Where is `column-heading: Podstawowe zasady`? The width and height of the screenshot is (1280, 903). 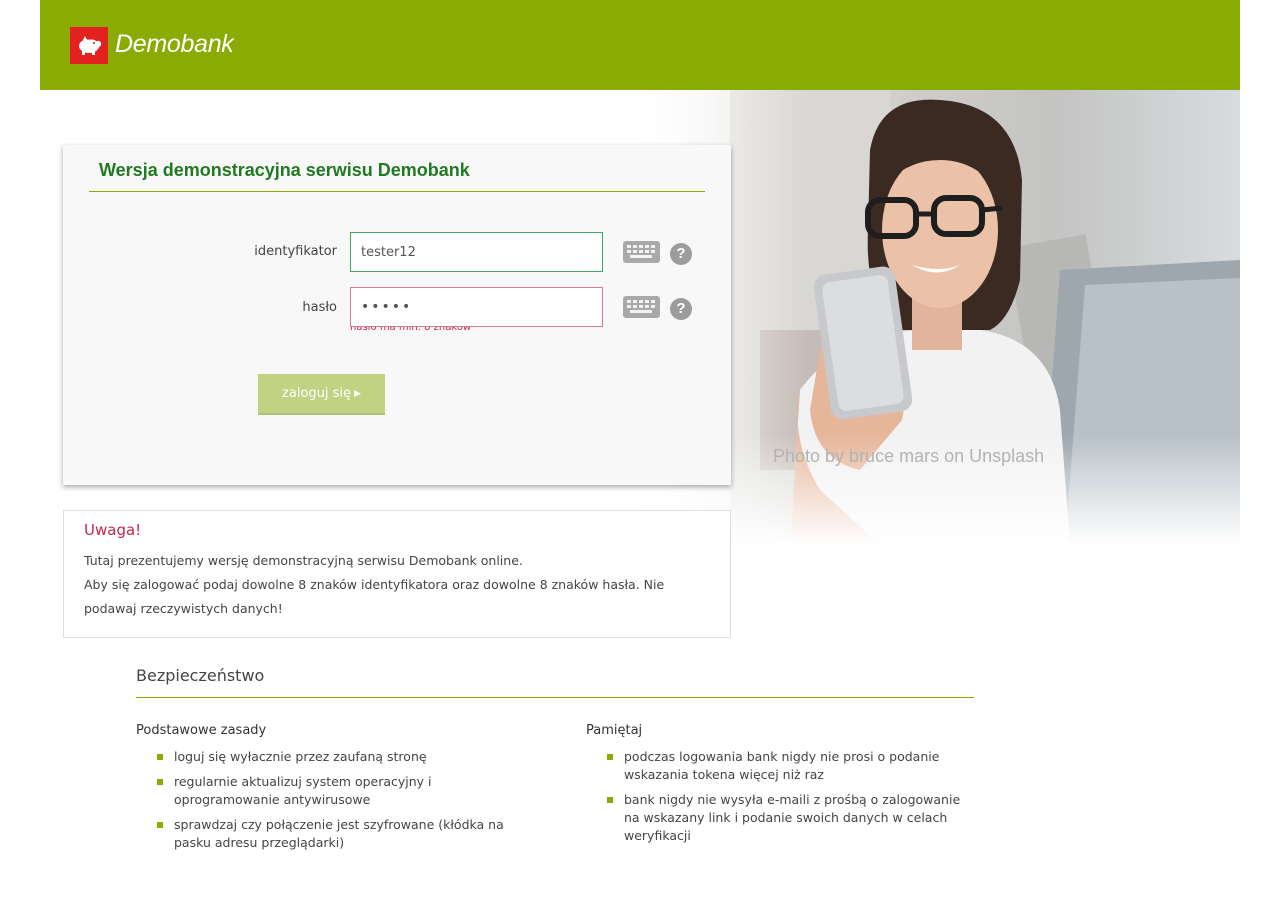
column-heading: Podstawowe zasady is located at coordinates (201, 730).